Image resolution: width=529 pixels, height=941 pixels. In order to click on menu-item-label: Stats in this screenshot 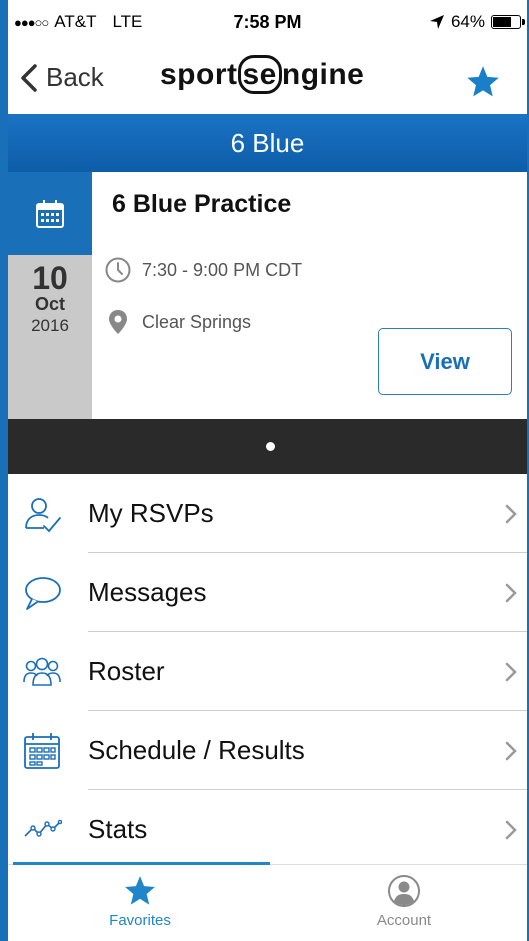, I will do `click(118, 829)`.